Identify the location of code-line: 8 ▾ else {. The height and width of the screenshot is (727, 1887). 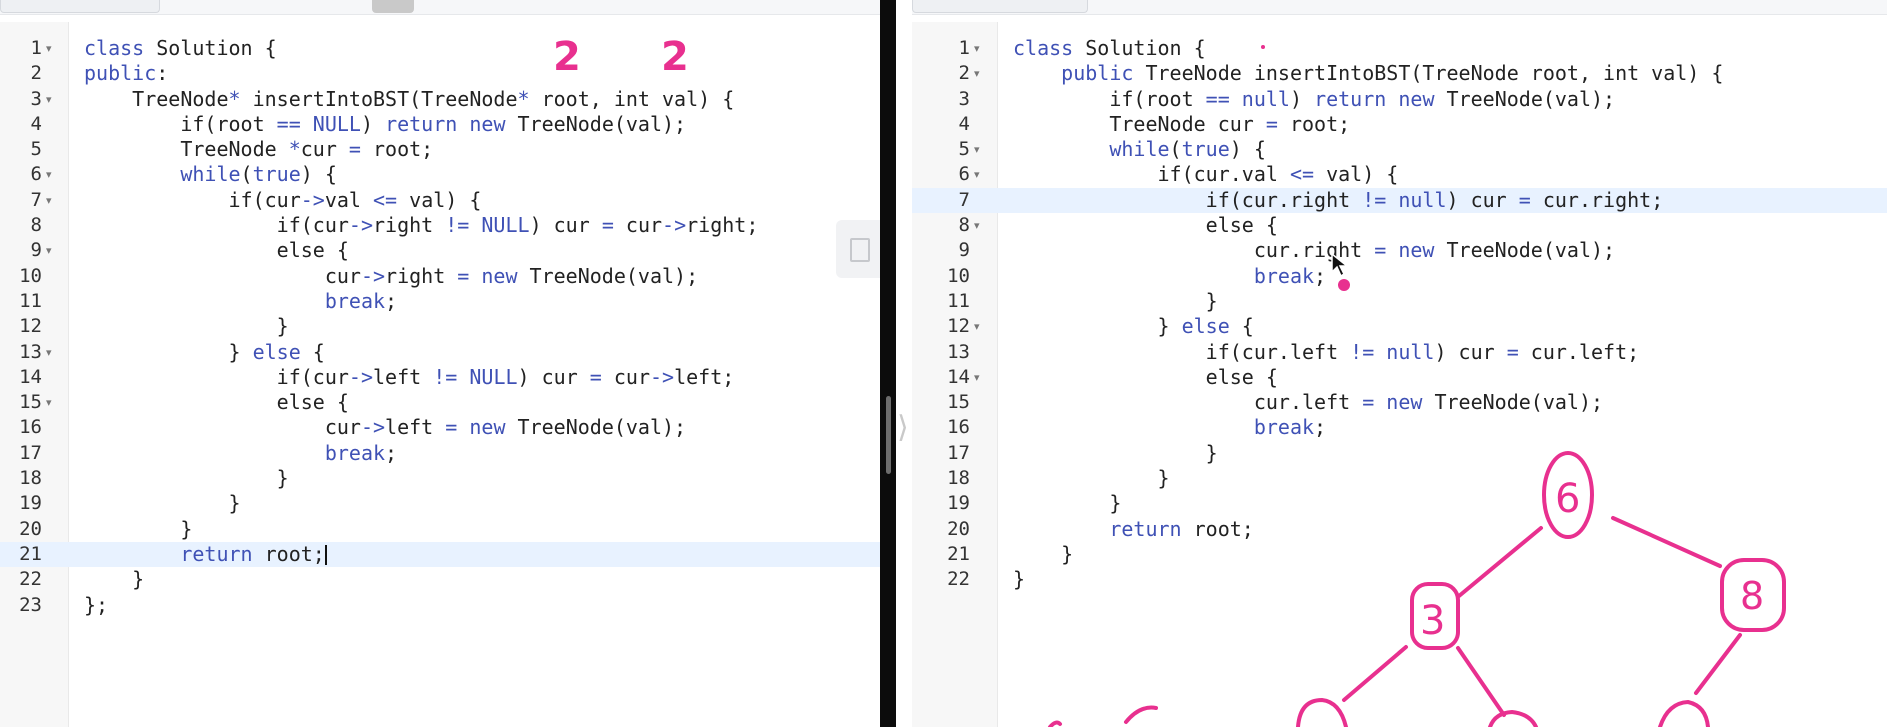
(1399, 225).